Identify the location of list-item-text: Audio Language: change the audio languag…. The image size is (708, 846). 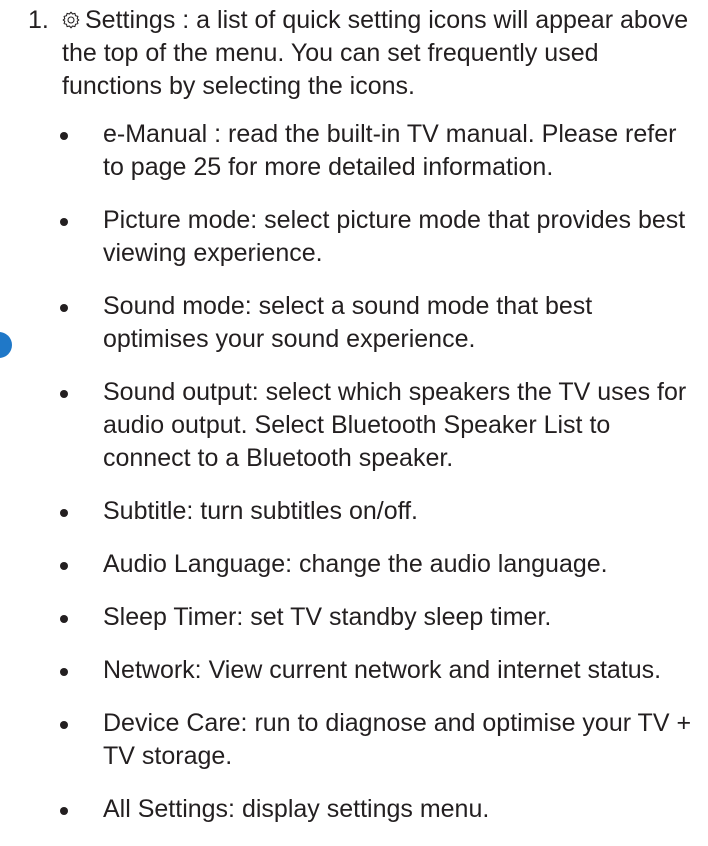
(355, 564).